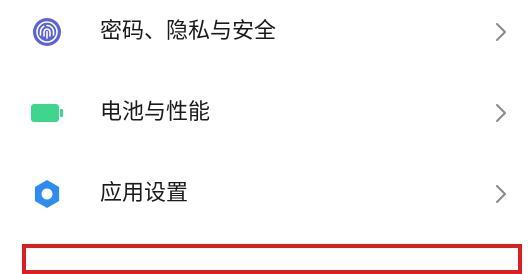 This screenshot has height=274, width=531. I want to click on gear-icon, so click(47, 194).